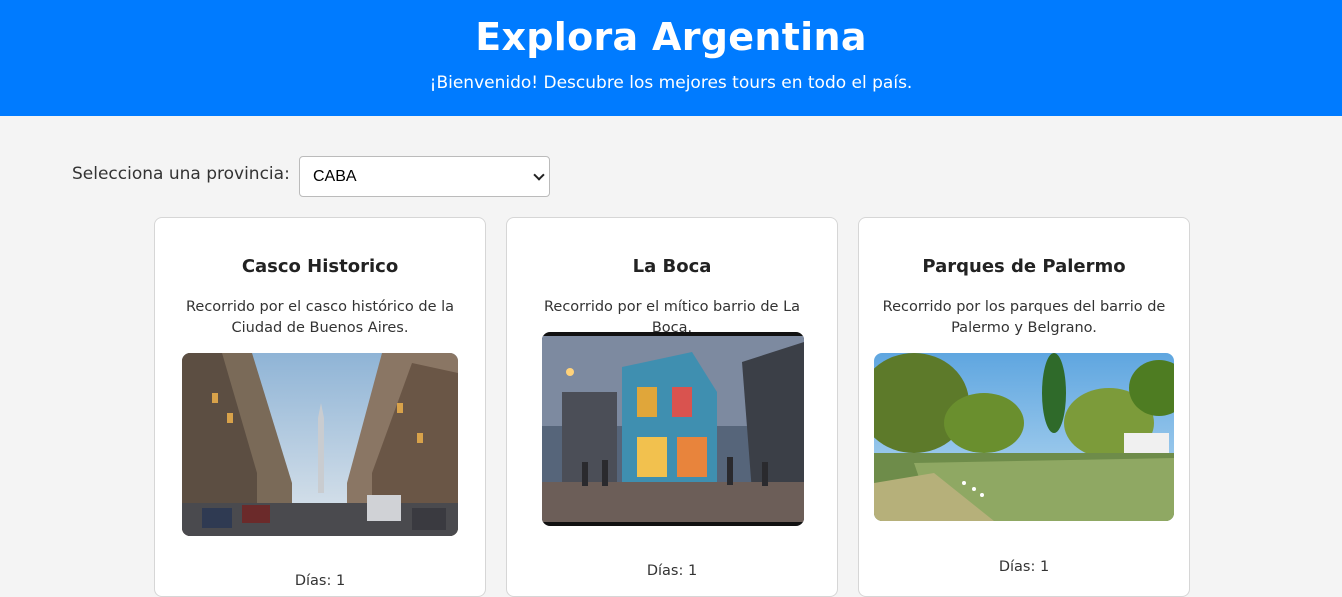  Describe the element at coordinates (539, 175) in the screenshot. I see `chevron-down-icon` at that location.